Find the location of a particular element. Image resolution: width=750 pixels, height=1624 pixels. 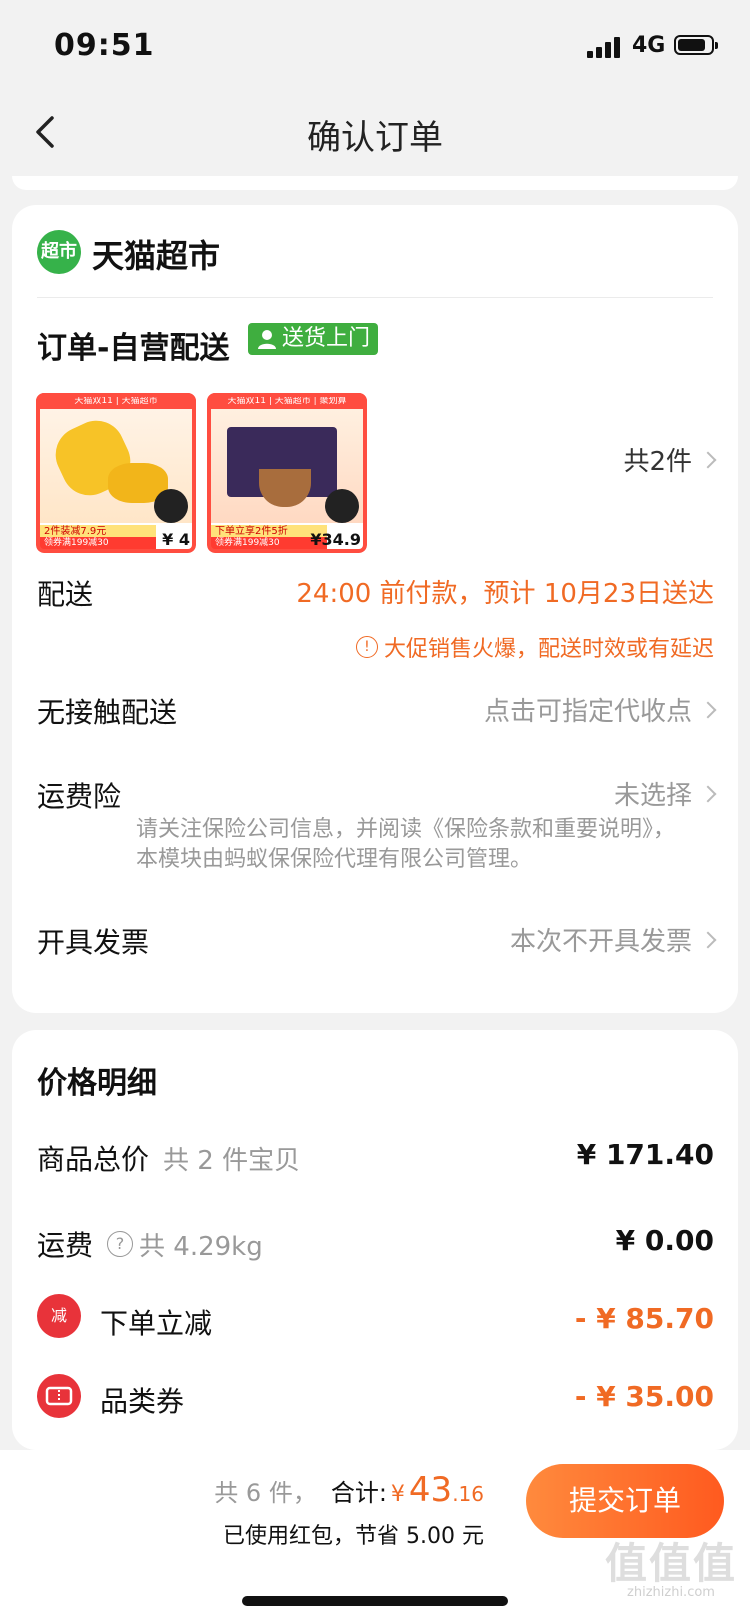

product-thumbnail-corn: 天猫双11 | 天猫超市 2件装减7.9元 领券满199减30 ¥ 4 is located at coordinates (116, 473).